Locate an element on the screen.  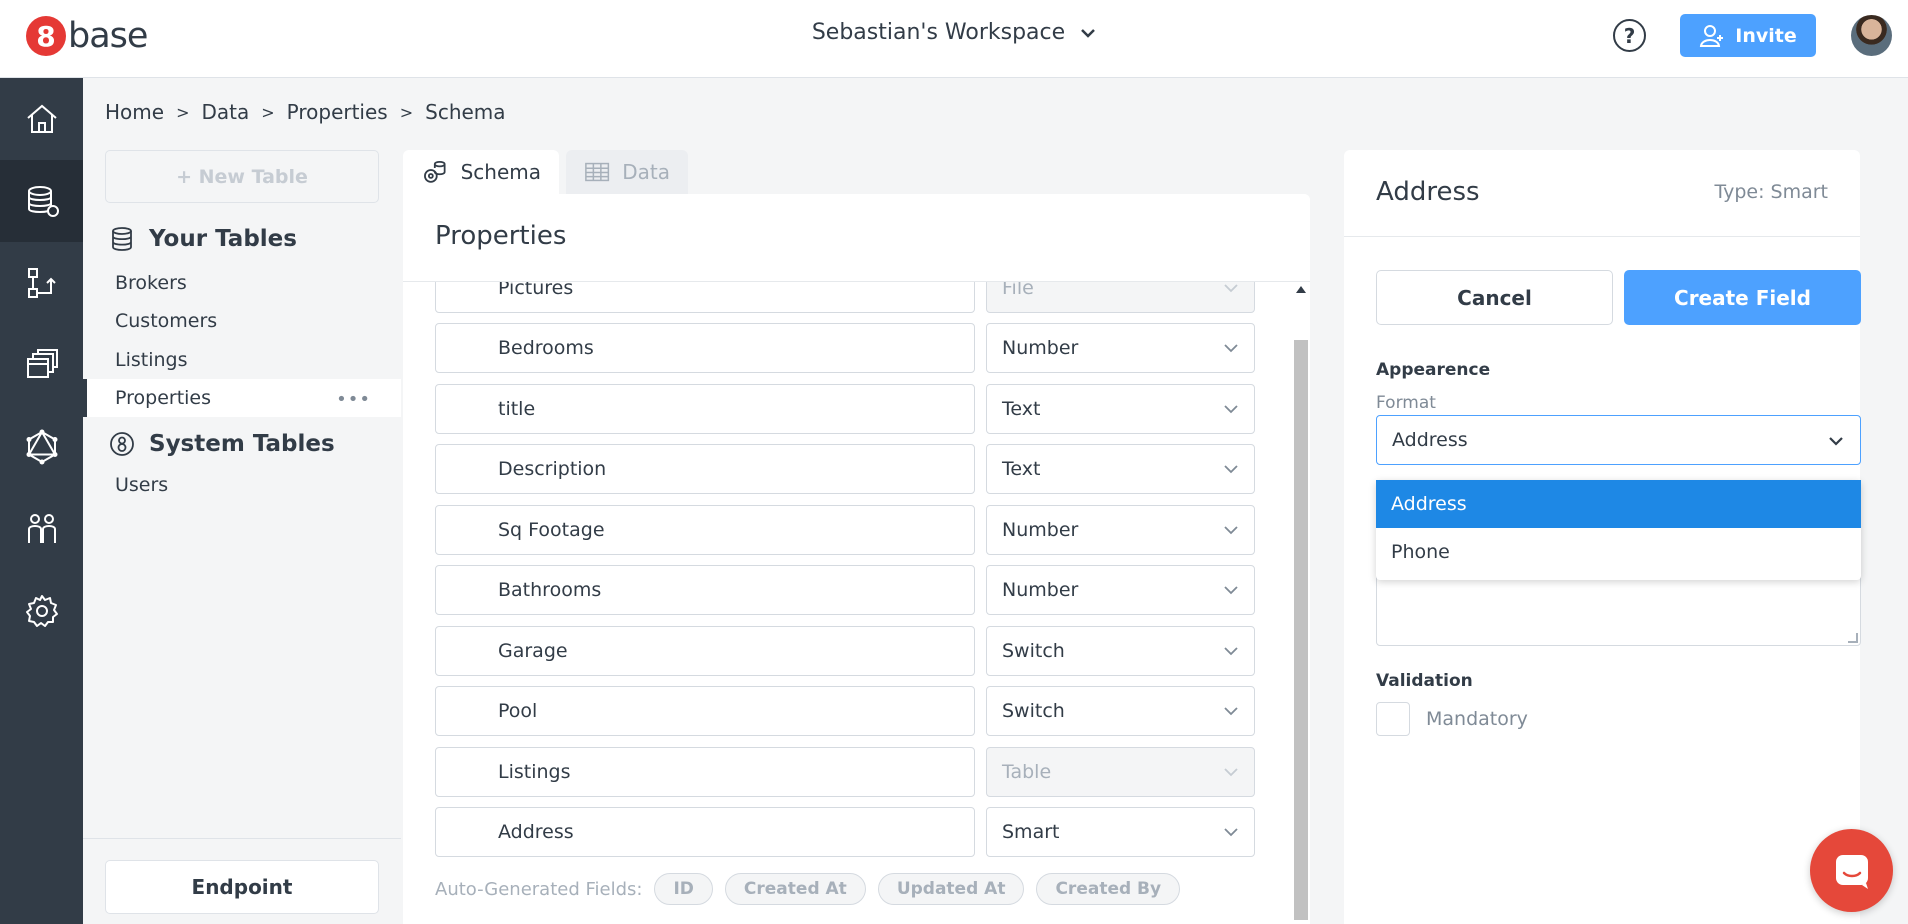
field-row: Pool Switch is located at coordinates (845, 711).